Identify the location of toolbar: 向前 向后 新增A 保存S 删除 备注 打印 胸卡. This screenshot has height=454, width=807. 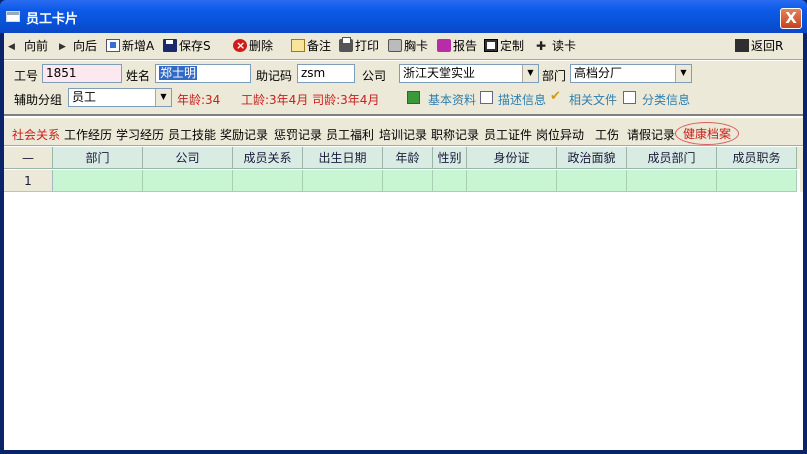
(403, 46).